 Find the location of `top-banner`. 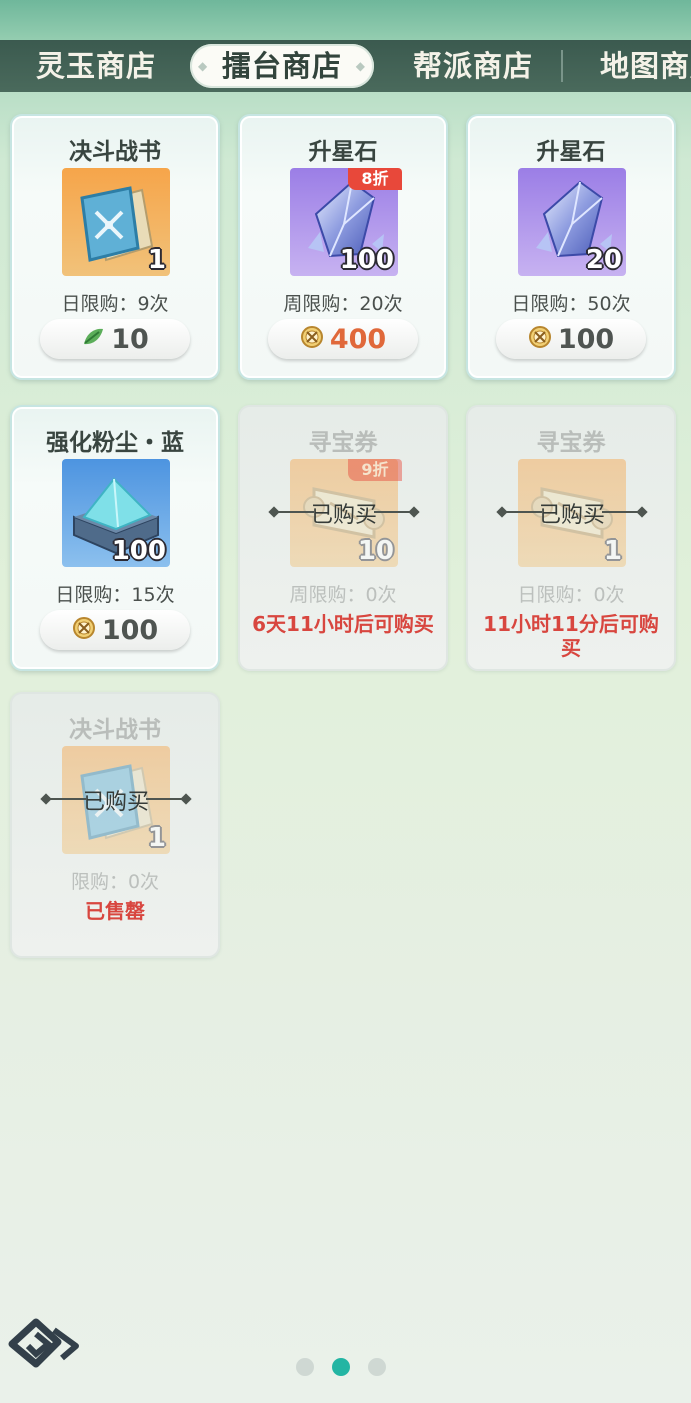

top-banner is located at coordinates (345, 20).